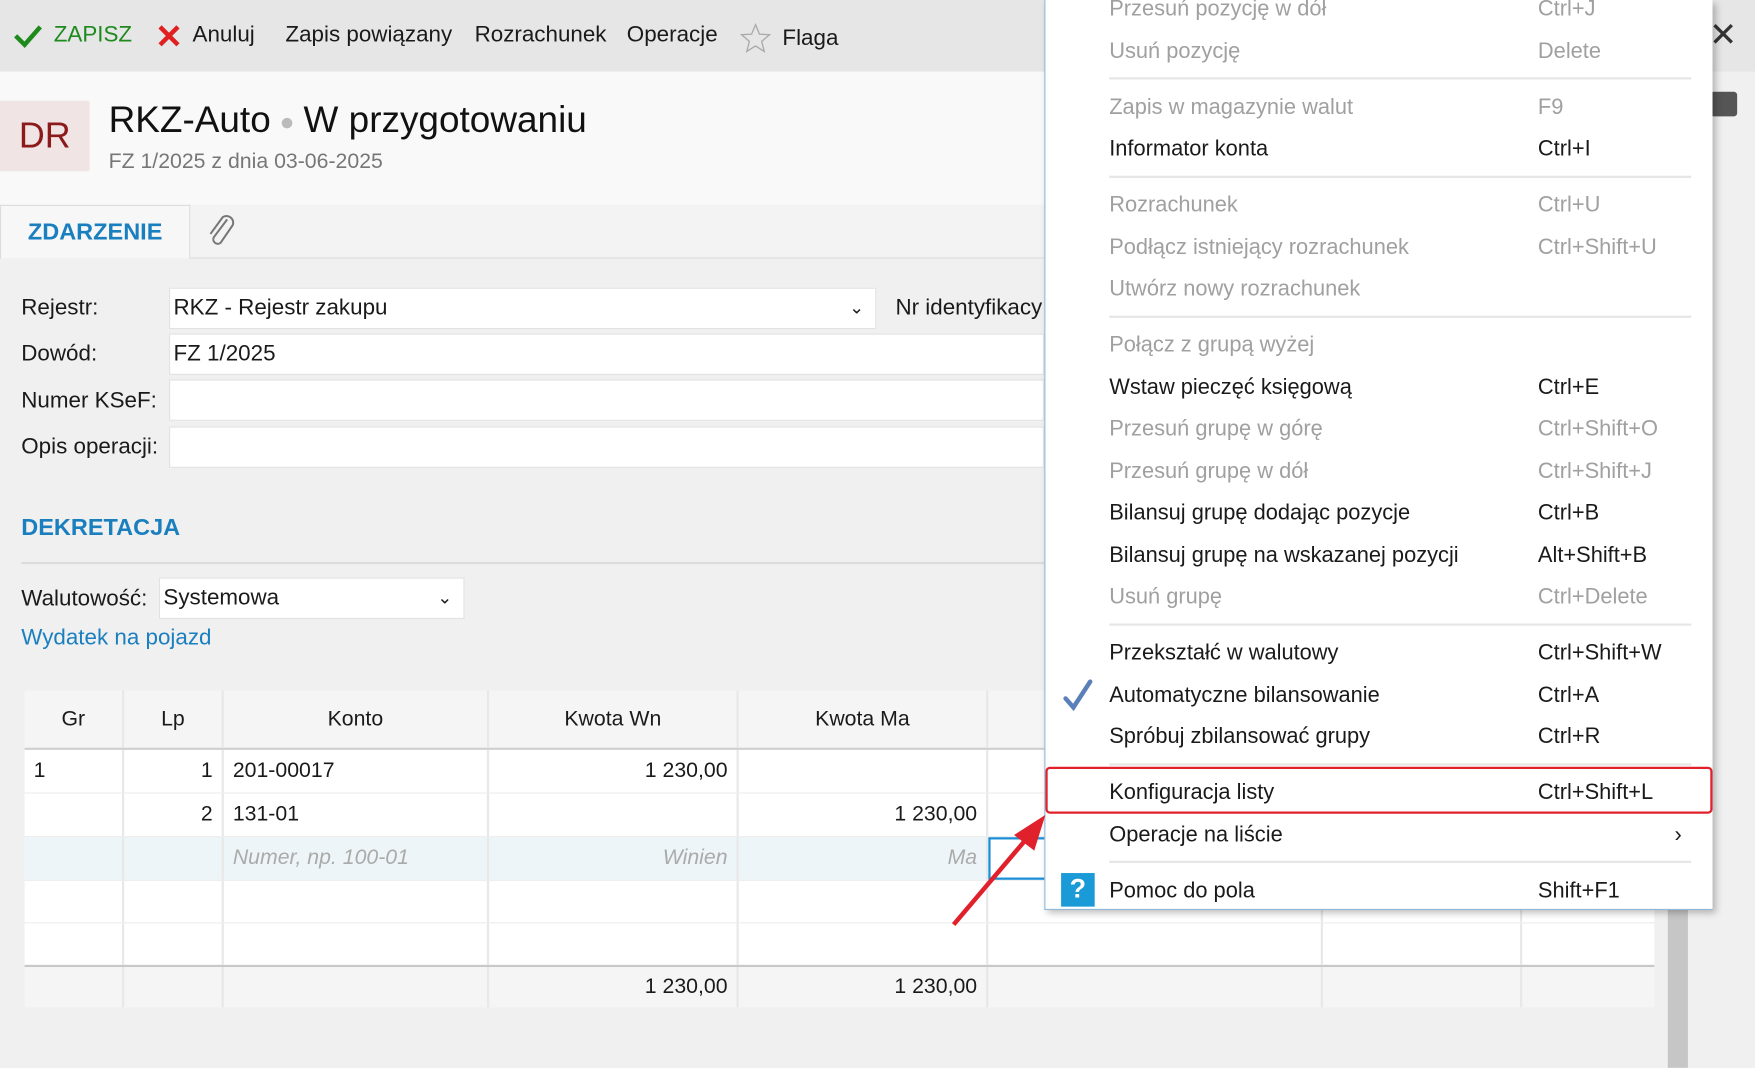 The image size is (1755, 1068). I want to click on menu-item-label: Przesuń grupę w górę, so click(1216, 429).